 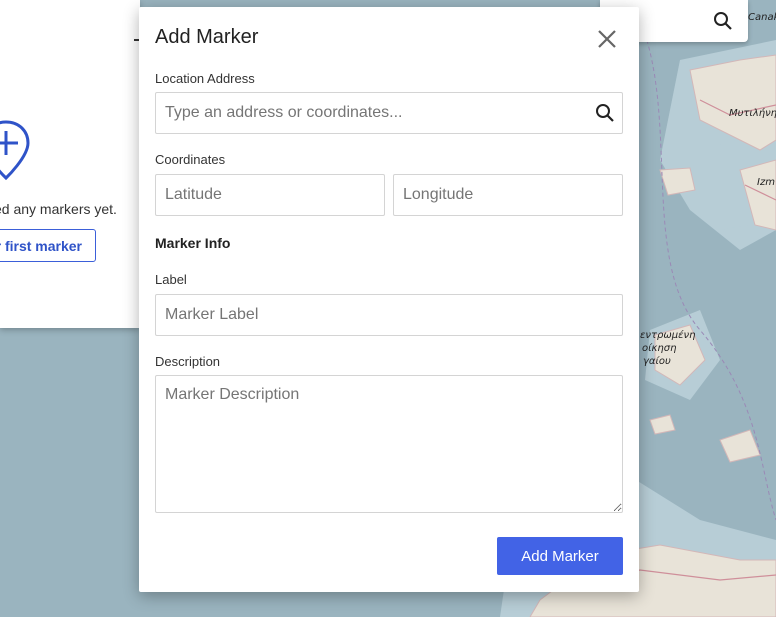 I want to click on add-first-marker-label: r first marker, so click(x=41, y=246).